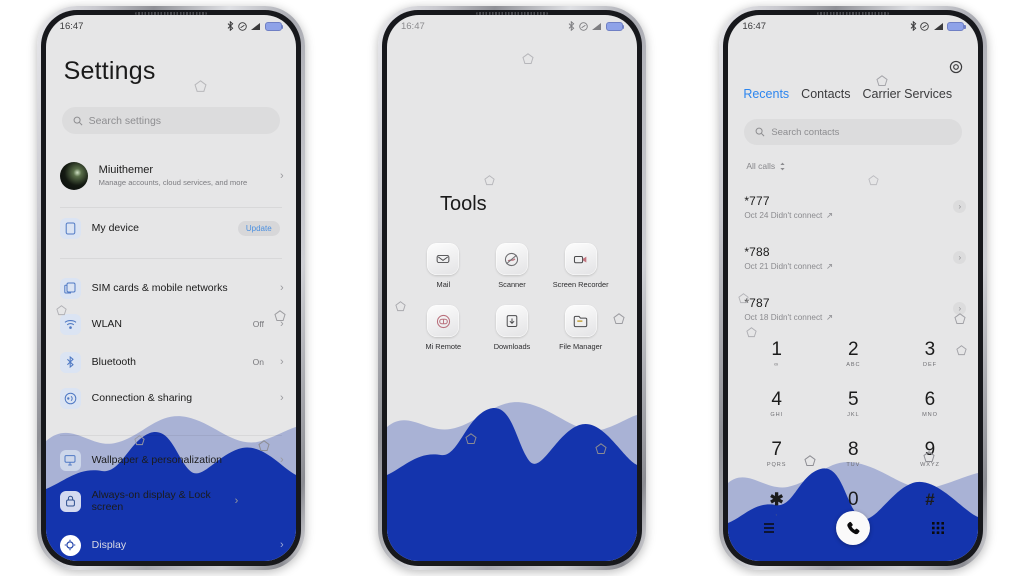  I want to click on call-number: *788, so click(757, 251).